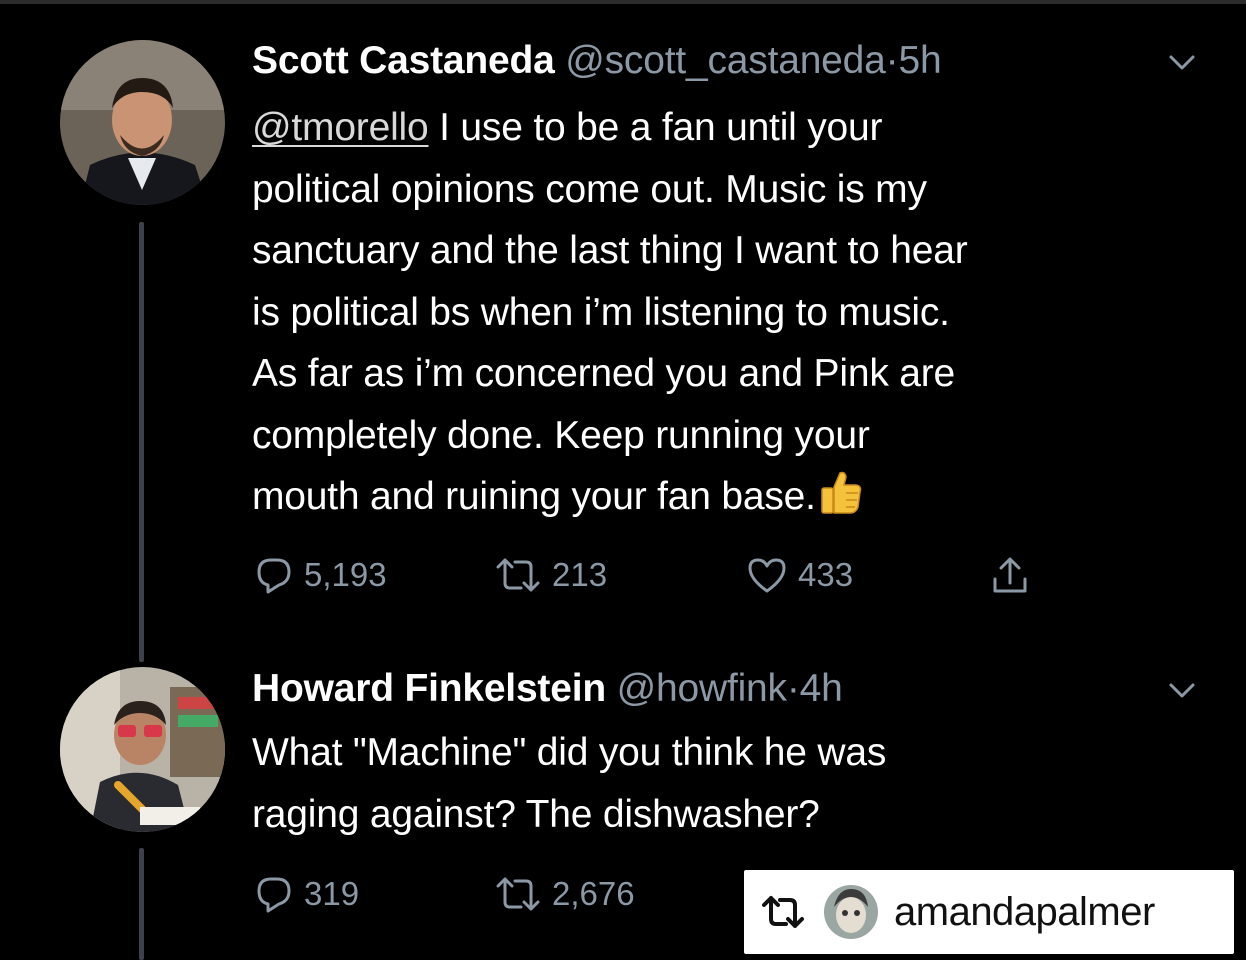 The height and width of the screenshot is (960, 1246). What do you see at coordinates (1024, 912) in the screenshot?
I see `repost-username: amandapalmer` at bounding box center [1024, 912].